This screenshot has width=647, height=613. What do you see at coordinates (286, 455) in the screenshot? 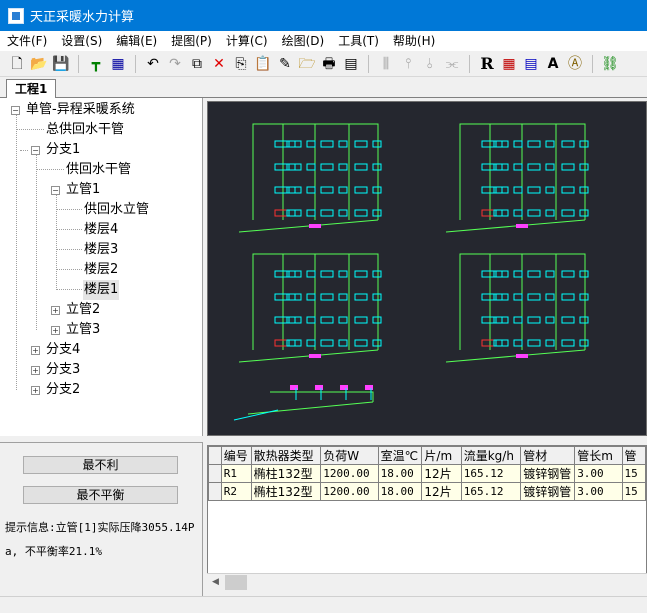
I see `col-radiator-type: 散热器类型` at bounding box center [286, 455].